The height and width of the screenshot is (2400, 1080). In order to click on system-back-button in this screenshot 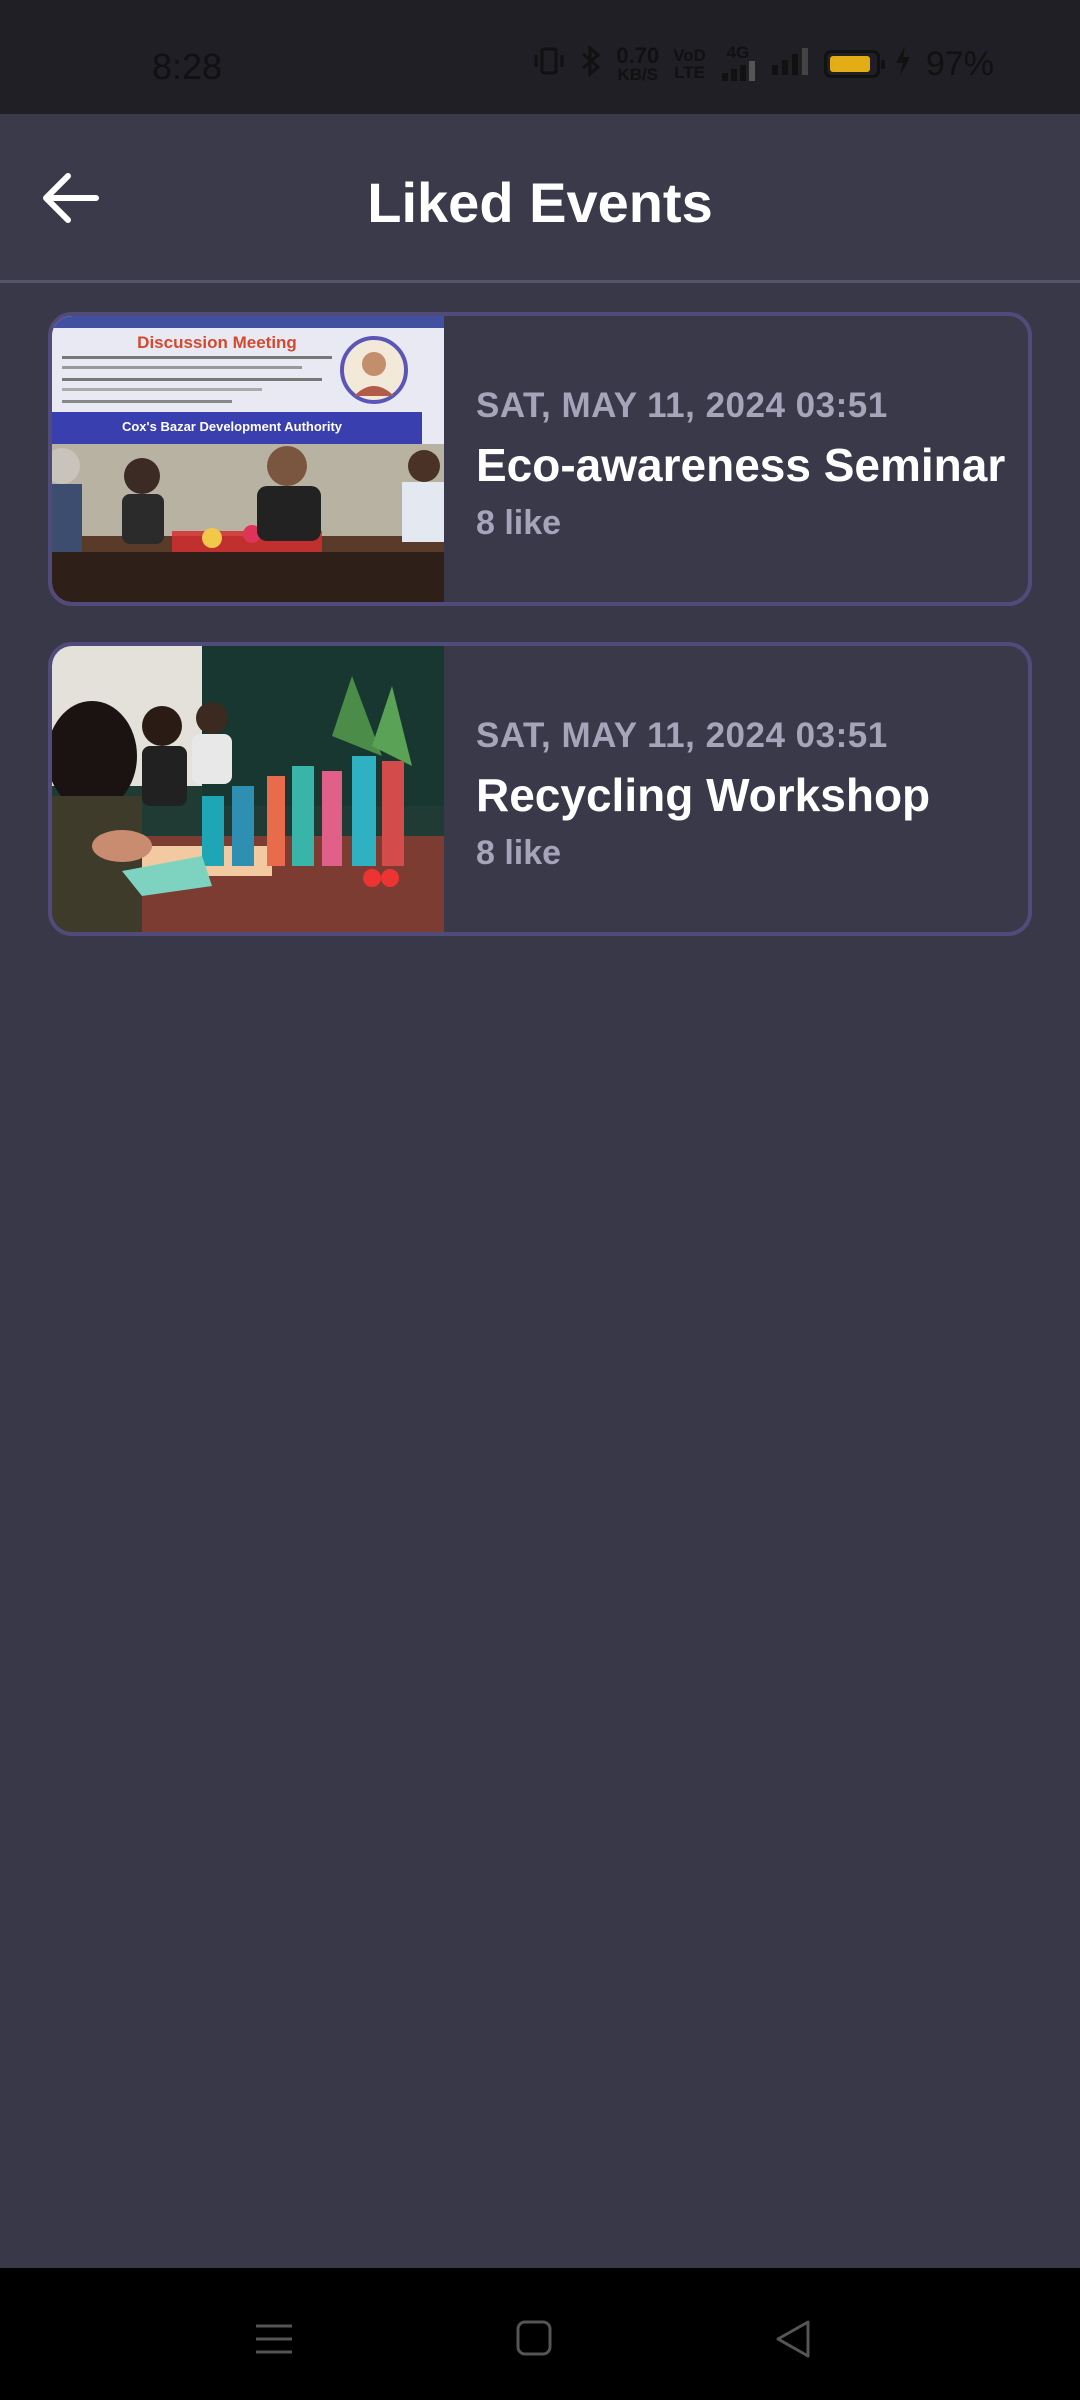, I will do `click(794, 2339)`.